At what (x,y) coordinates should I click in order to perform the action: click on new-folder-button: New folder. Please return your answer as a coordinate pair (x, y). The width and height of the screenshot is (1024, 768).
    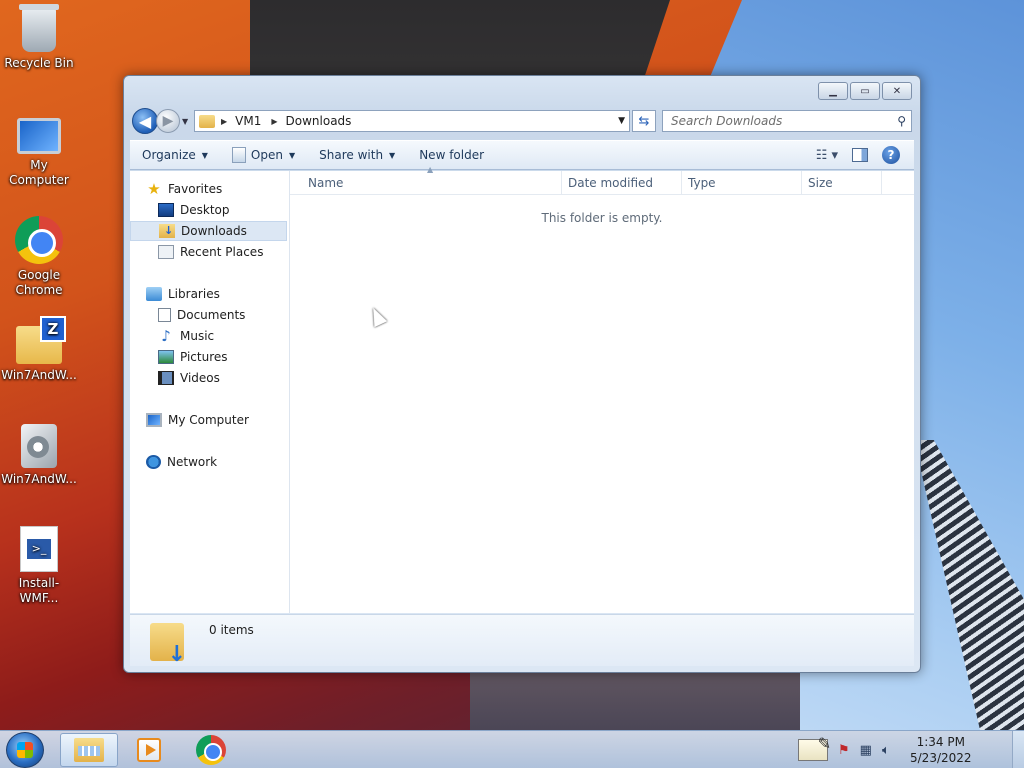
    Looking at the image, I should click on (451, 155).